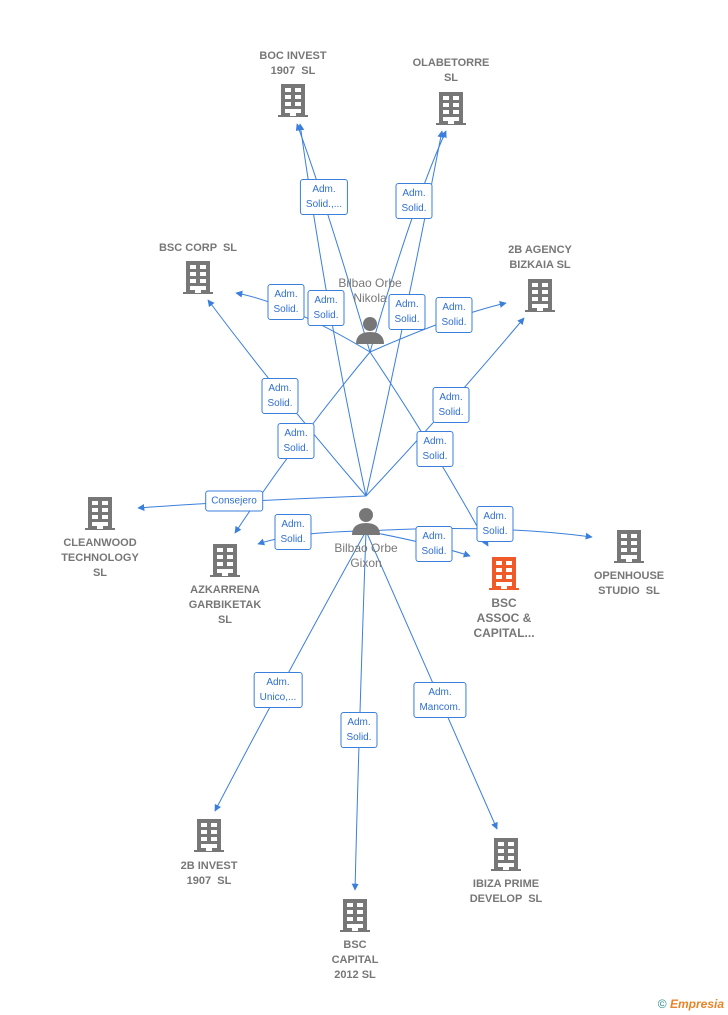  What do you see at coordinates (540, 258) in the screenshot?
I see `company-agency-label: 2B AGENCY BIZKAIA SL` at bounding box center [540, 258].